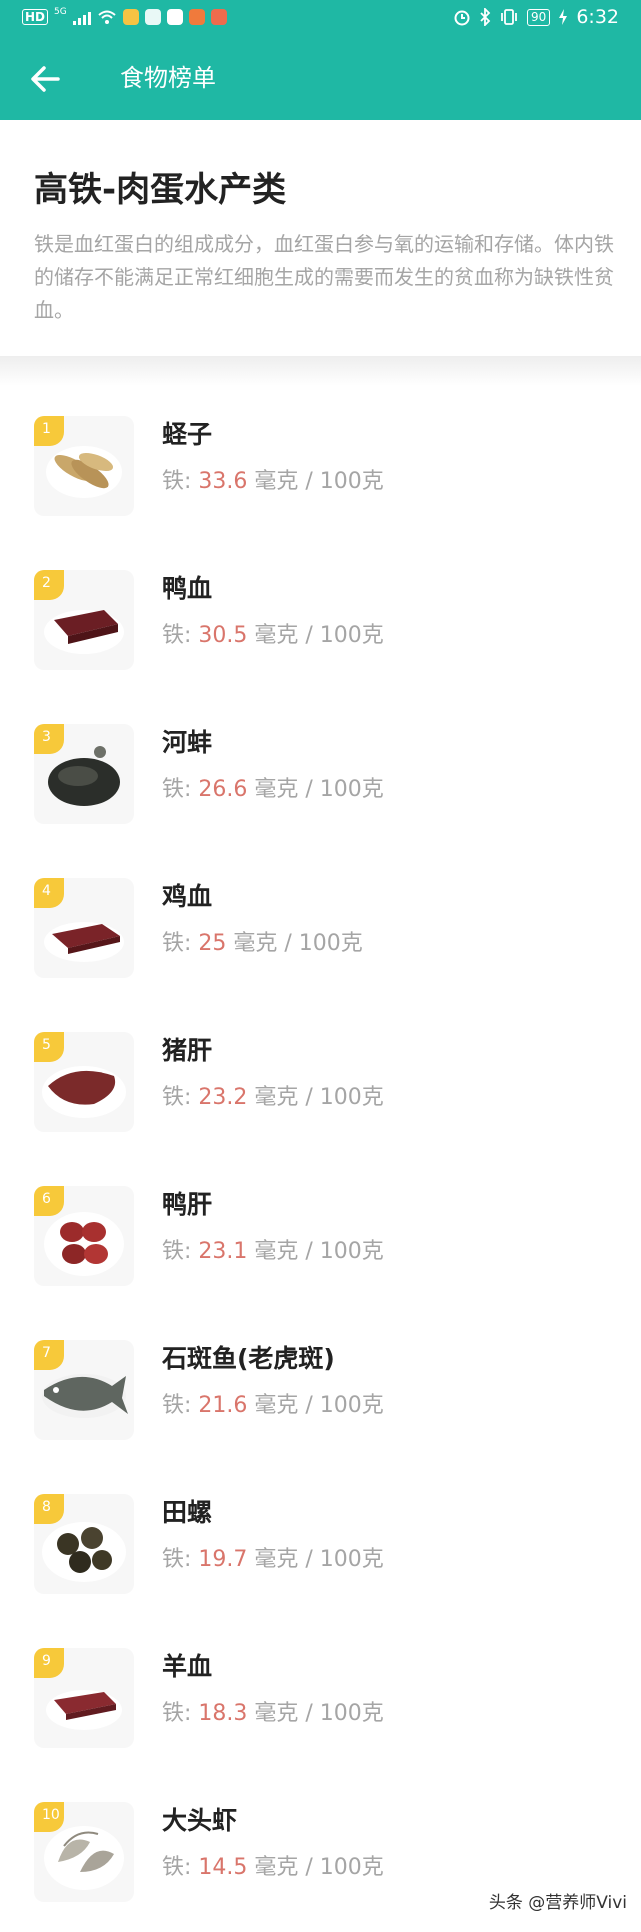 The width and height of the screenshot is (641, 1932). Describe the element at coordinates (49, 1663) in the screenshot. I see `rank-badge: 9` at that location.